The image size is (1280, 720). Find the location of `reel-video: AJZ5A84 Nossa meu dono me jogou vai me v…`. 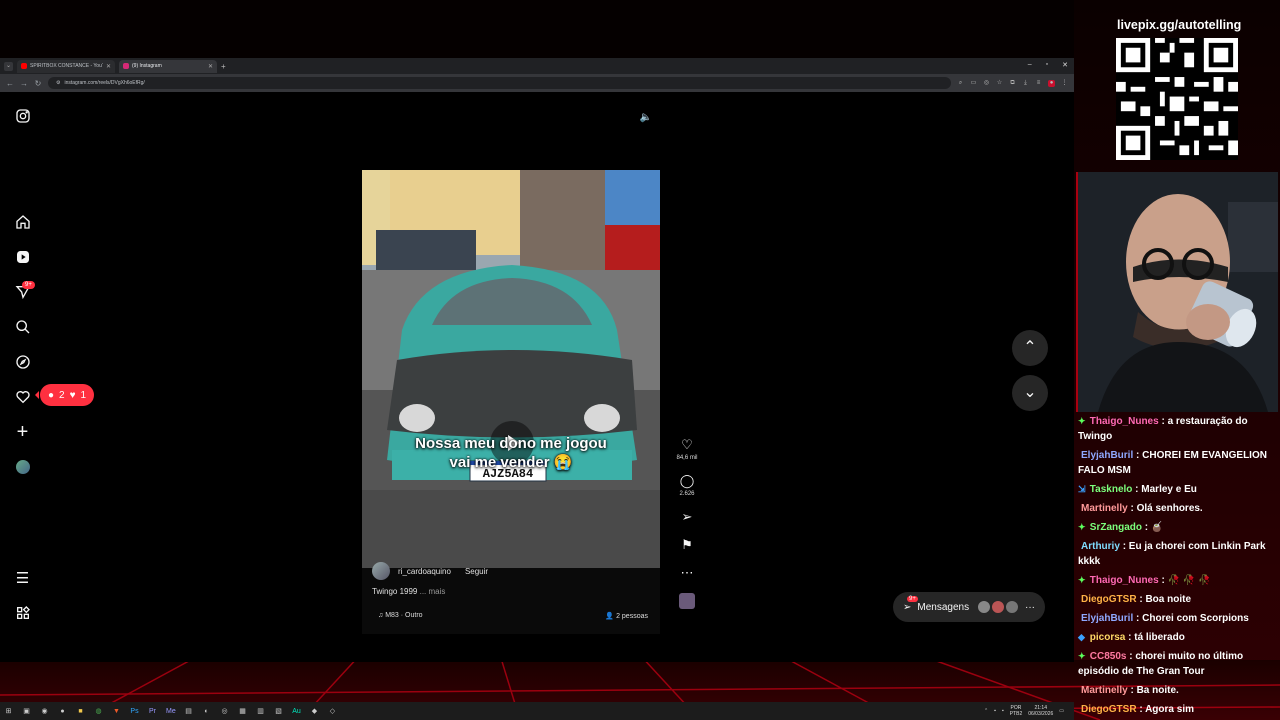

reel-video: AJZ5A84 Nossa meu dono me jogou vai me v… is located at coordinates (511, 369).